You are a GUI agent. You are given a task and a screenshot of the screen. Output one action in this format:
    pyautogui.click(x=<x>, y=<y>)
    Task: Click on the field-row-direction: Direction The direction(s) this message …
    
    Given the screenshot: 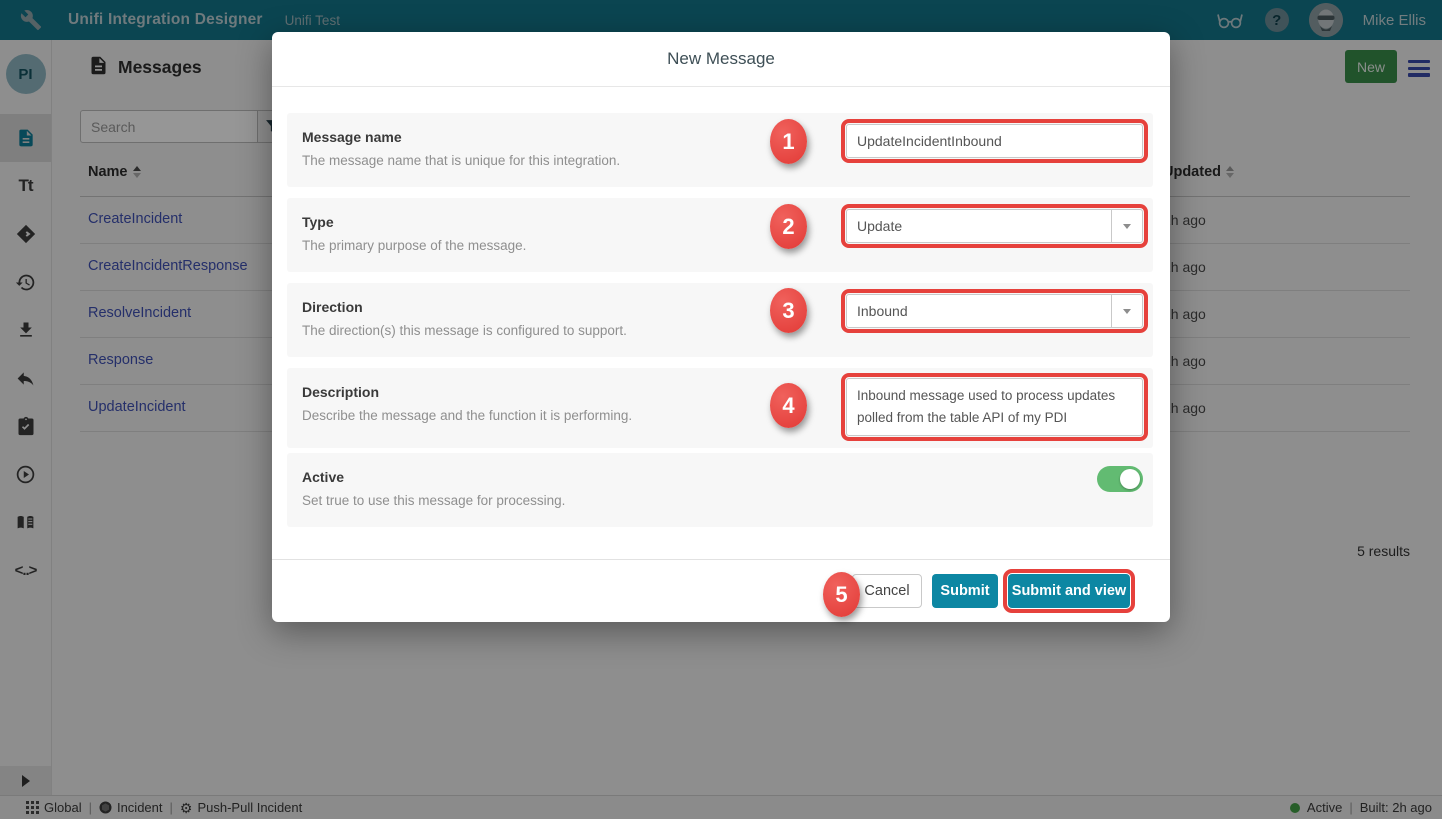 What is the action you would take?
    pyautogui.click(x=720, y=320)
    